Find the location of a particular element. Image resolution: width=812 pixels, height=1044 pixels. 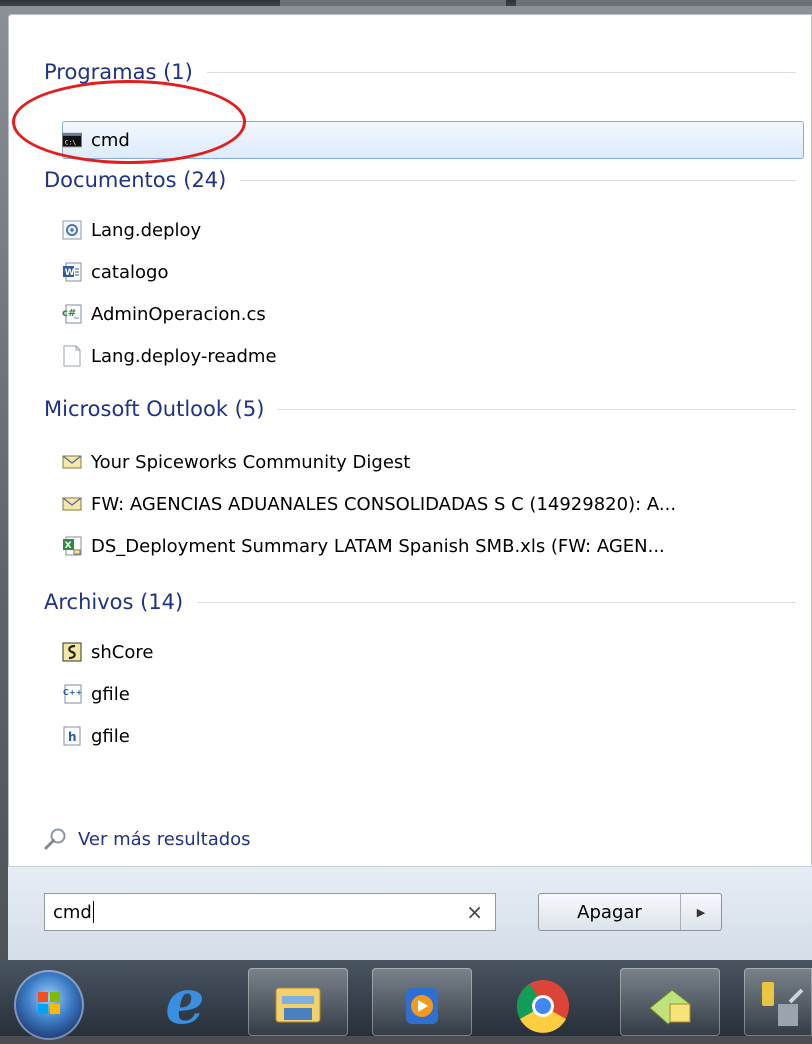

result-item-label: AdminOperacion.cs is located at coordinates (178, 314).